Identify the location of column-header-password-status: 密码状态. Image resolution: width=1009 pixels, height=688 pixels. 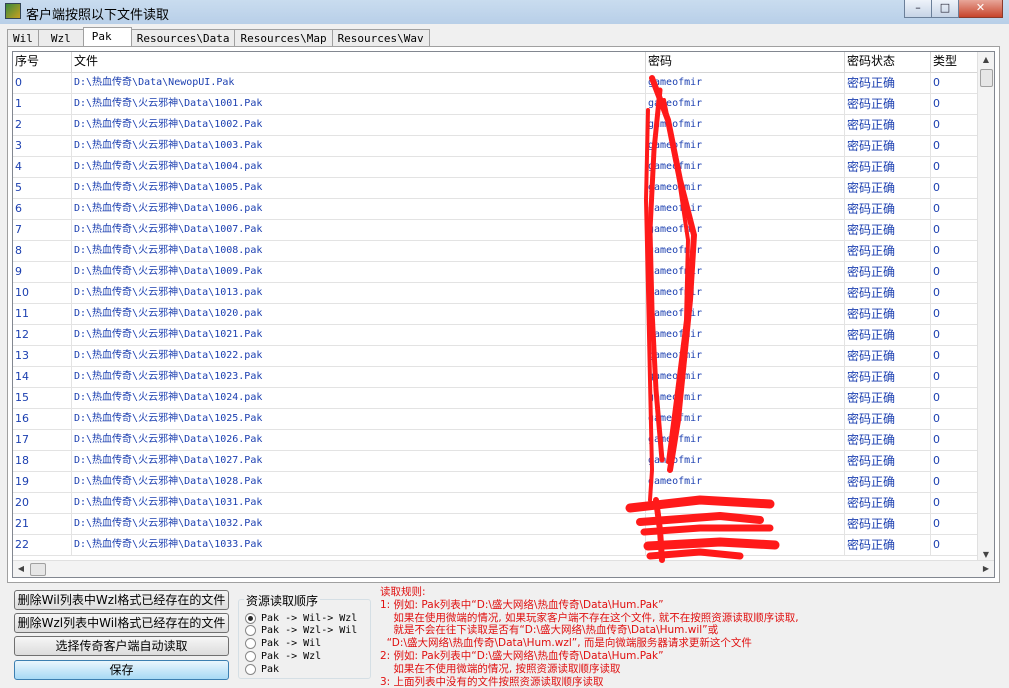
(888, 62).